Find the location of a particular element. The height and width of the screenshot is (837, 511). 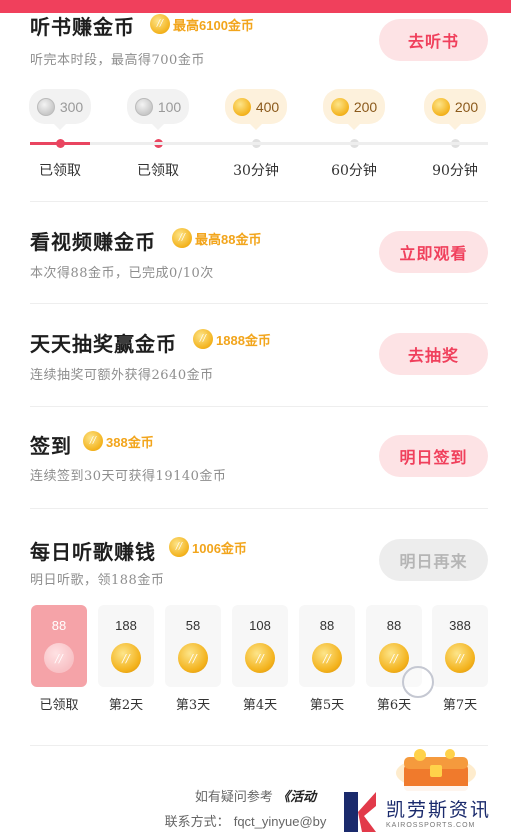

listen-button: 去听书 is located at coordinates (433, 40).